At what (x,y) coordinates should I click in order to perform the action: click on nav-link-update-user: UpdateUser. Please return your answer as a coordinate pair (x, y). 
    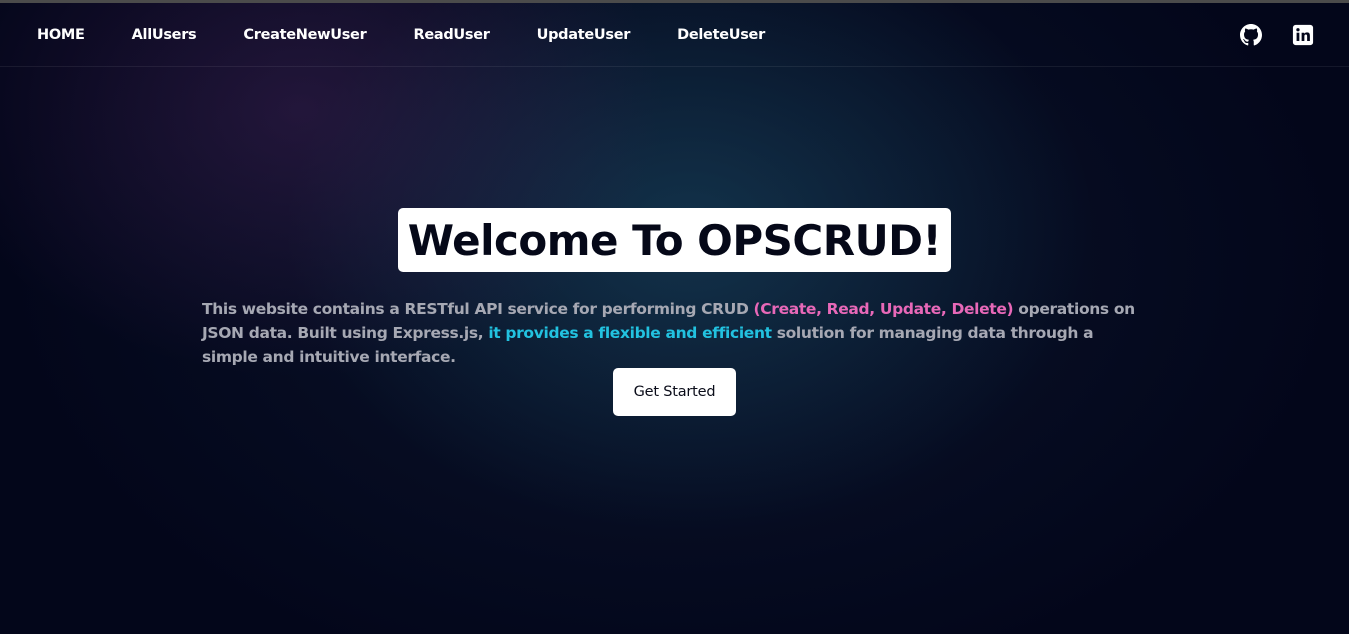
    Looking at the image, I should click on (584, 35).